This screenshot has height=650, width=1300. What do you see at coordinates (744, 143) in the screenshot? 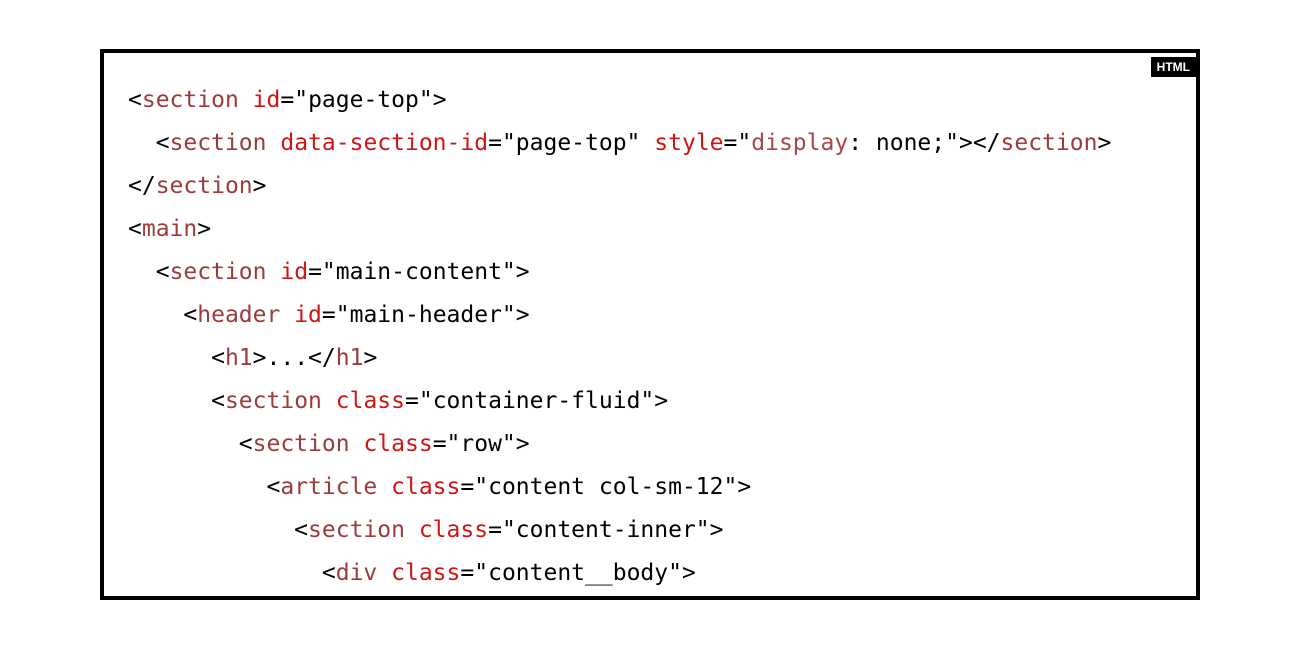
I see `code-token-str: "` at bounding box center [744, 143].